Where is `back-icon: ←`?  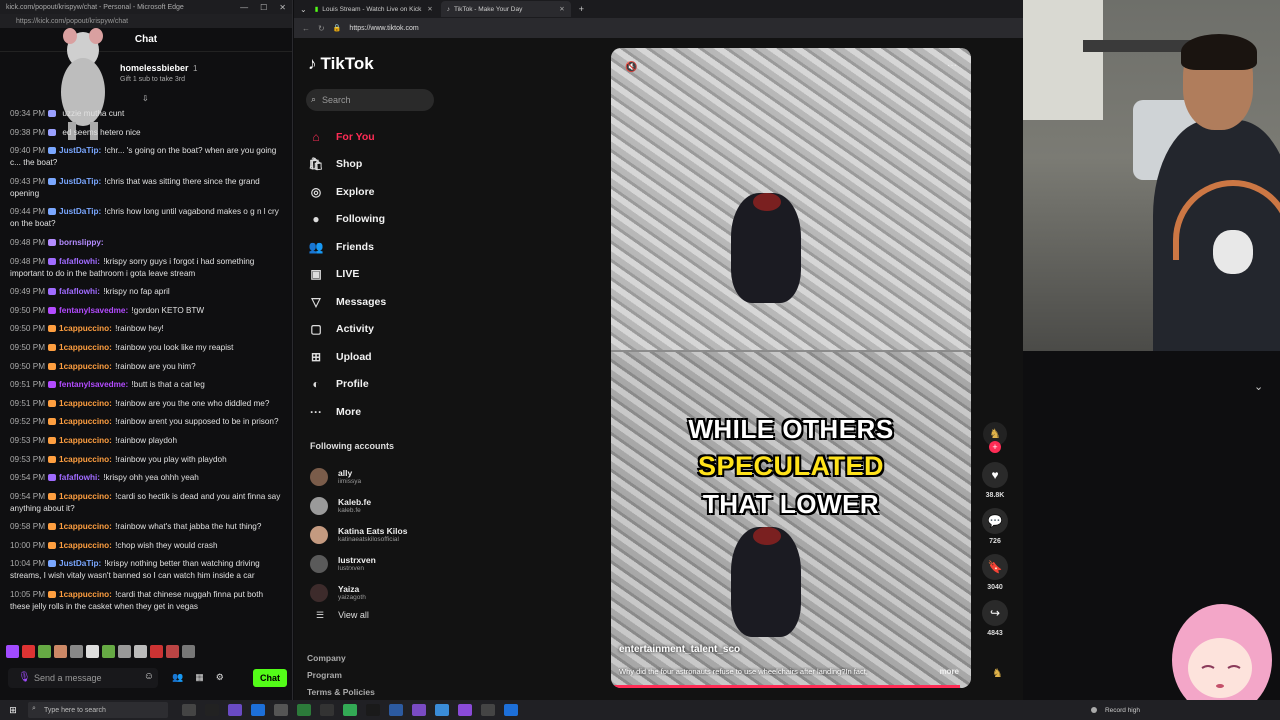 back-icon: ← is located at coordinates (306, 28).